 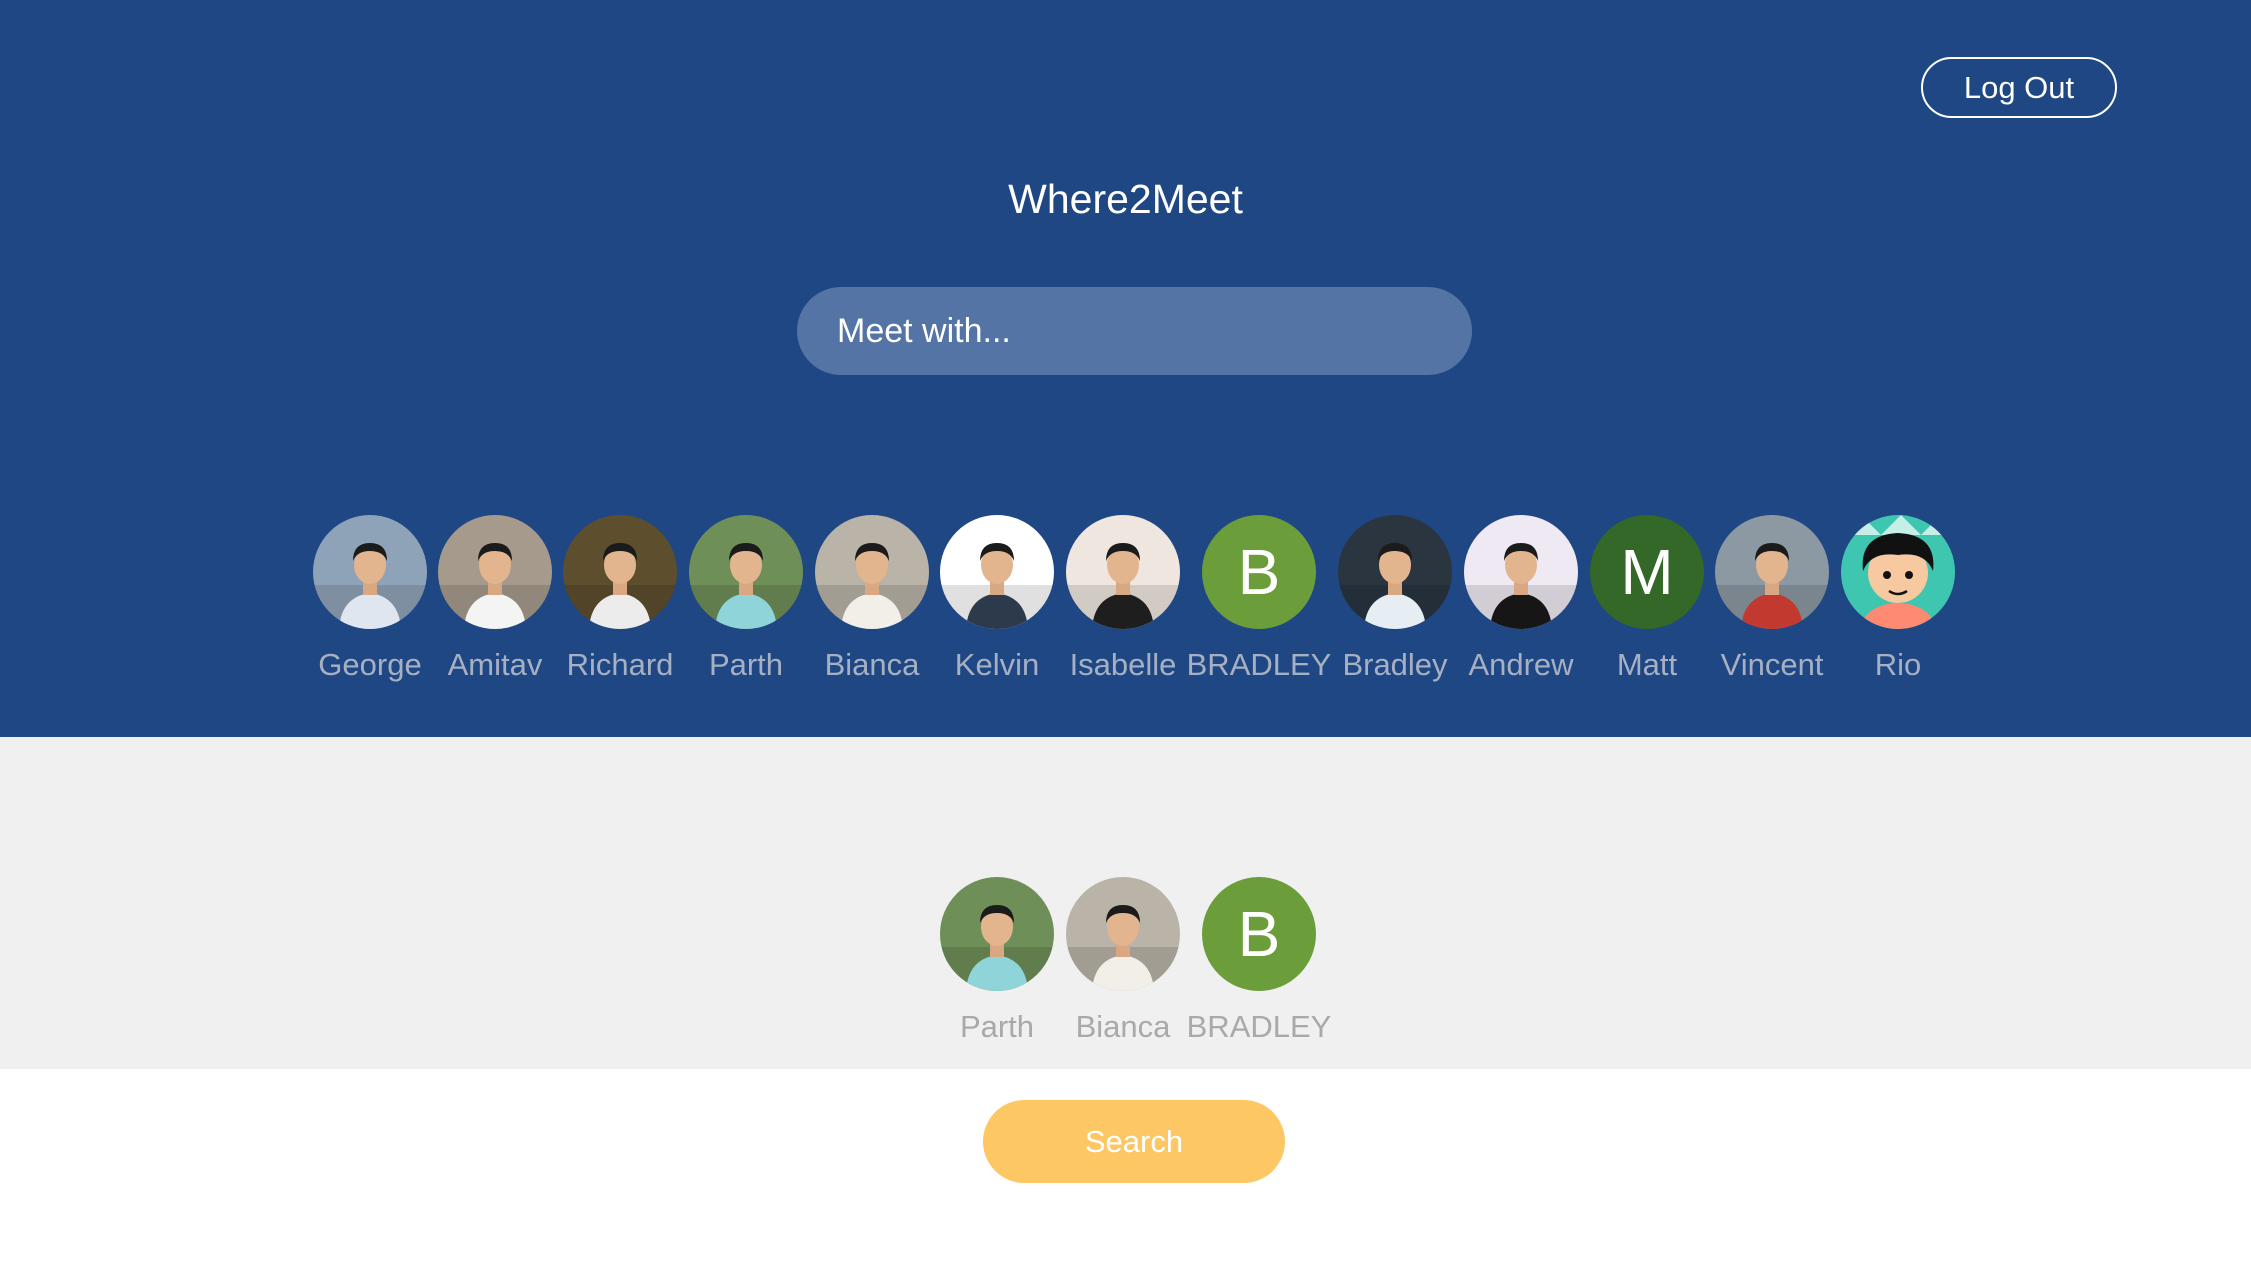 What do you see at coordinates (1125, 199) in the screenshot?
I see `app-title: Where2Meet` at bounding box center [1125, 199].